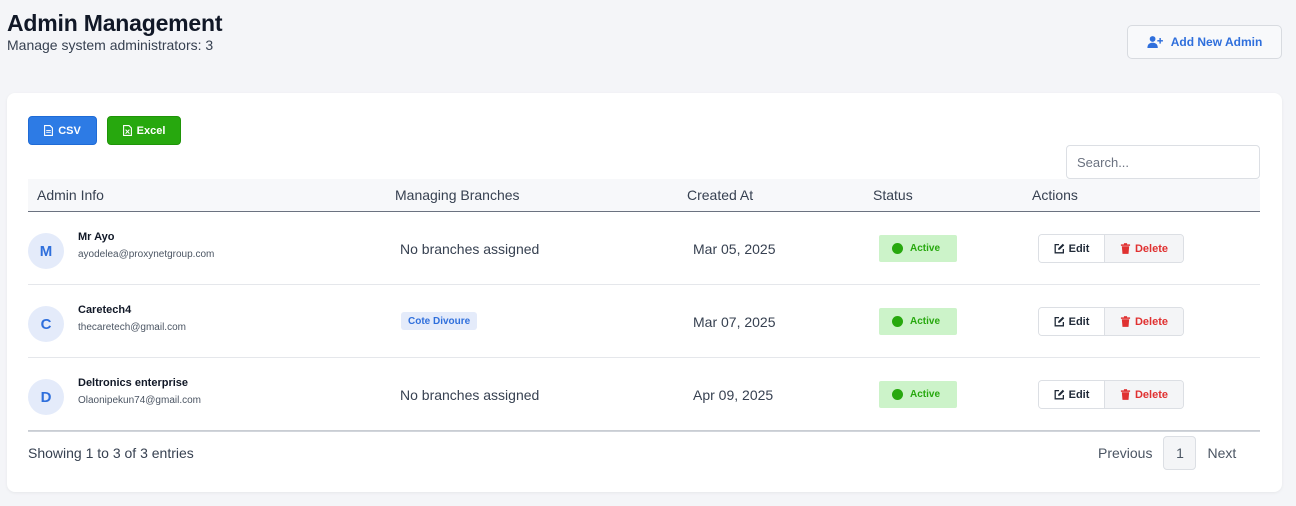 This screenshot has width=1296, height=506. I want to click on search-input, so click(1163, 162).